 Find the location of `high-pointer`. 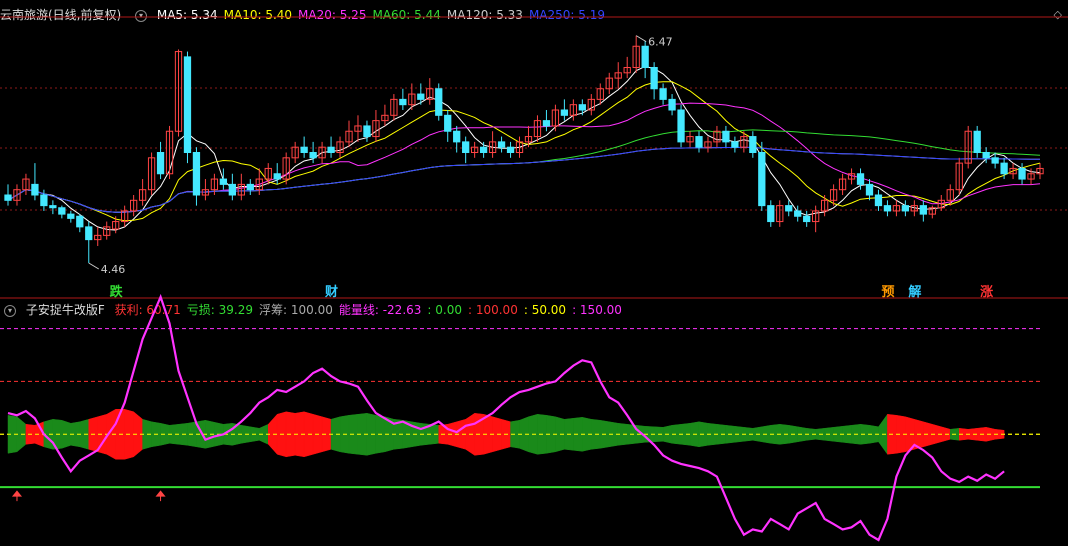

high-pointer is located at coordinates (641, 39).